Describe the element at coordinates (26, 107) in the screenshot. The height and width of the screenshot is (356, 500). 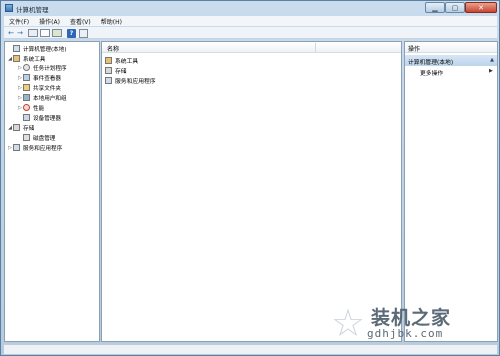
I see `performance-icon` at that location.